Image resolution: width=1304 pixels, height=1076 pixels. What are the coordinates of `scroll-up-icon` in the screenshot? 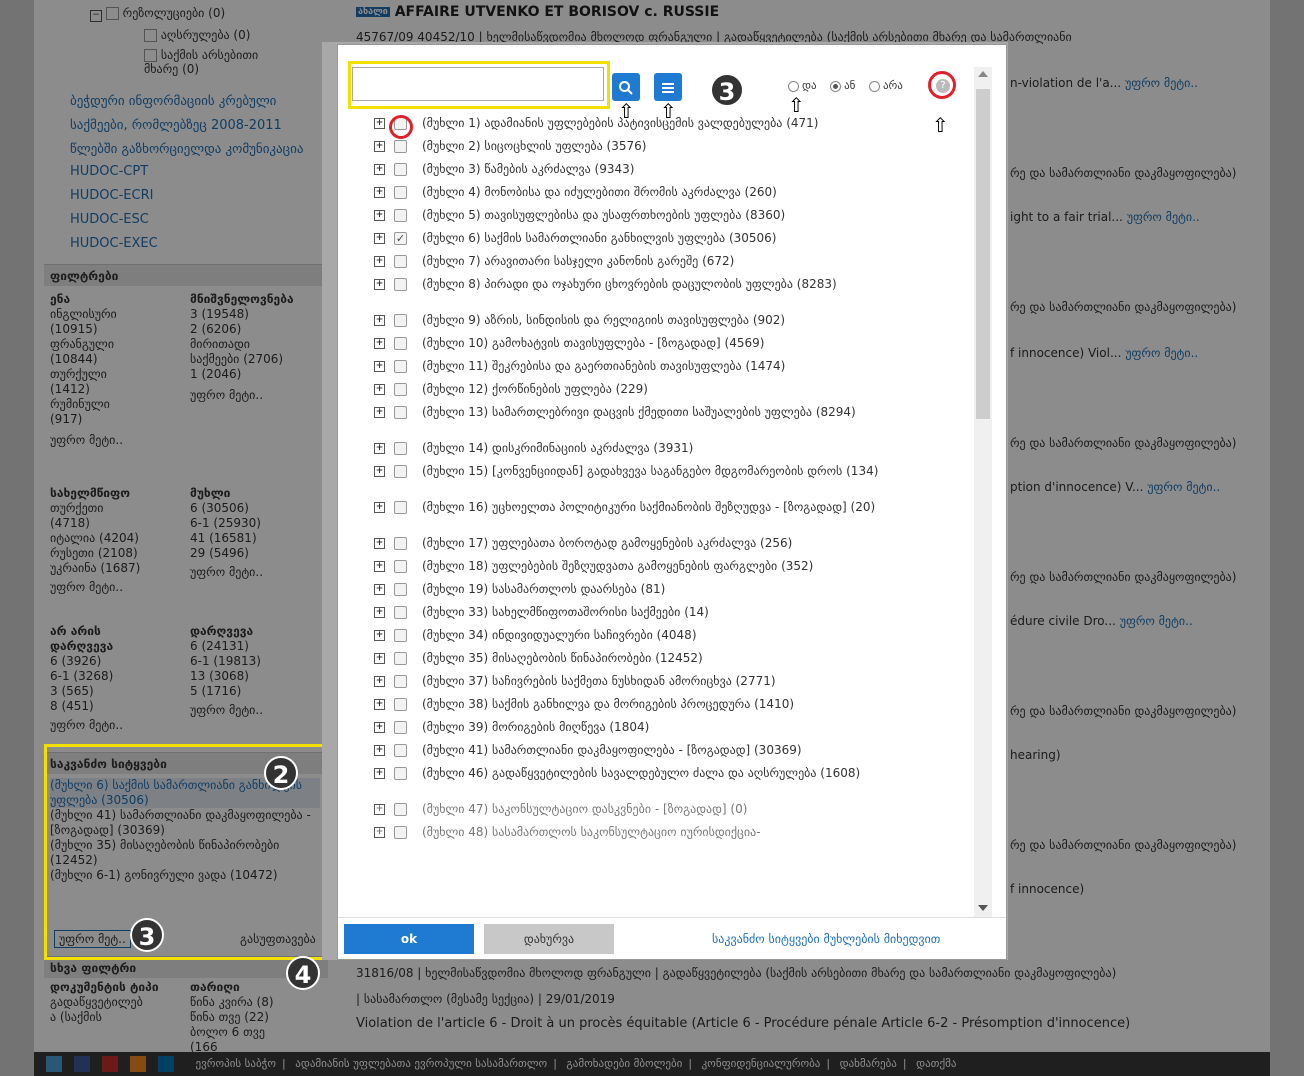 It's located at (983, 74).